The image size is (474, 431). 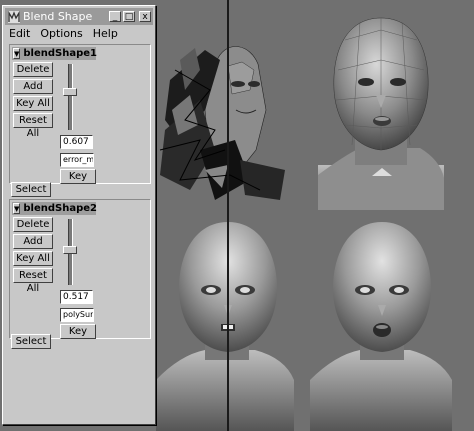 What do you see at coordinates (381, 113) in the screenshot?
I see `low-poly-head` at bounding box center [381, 113].